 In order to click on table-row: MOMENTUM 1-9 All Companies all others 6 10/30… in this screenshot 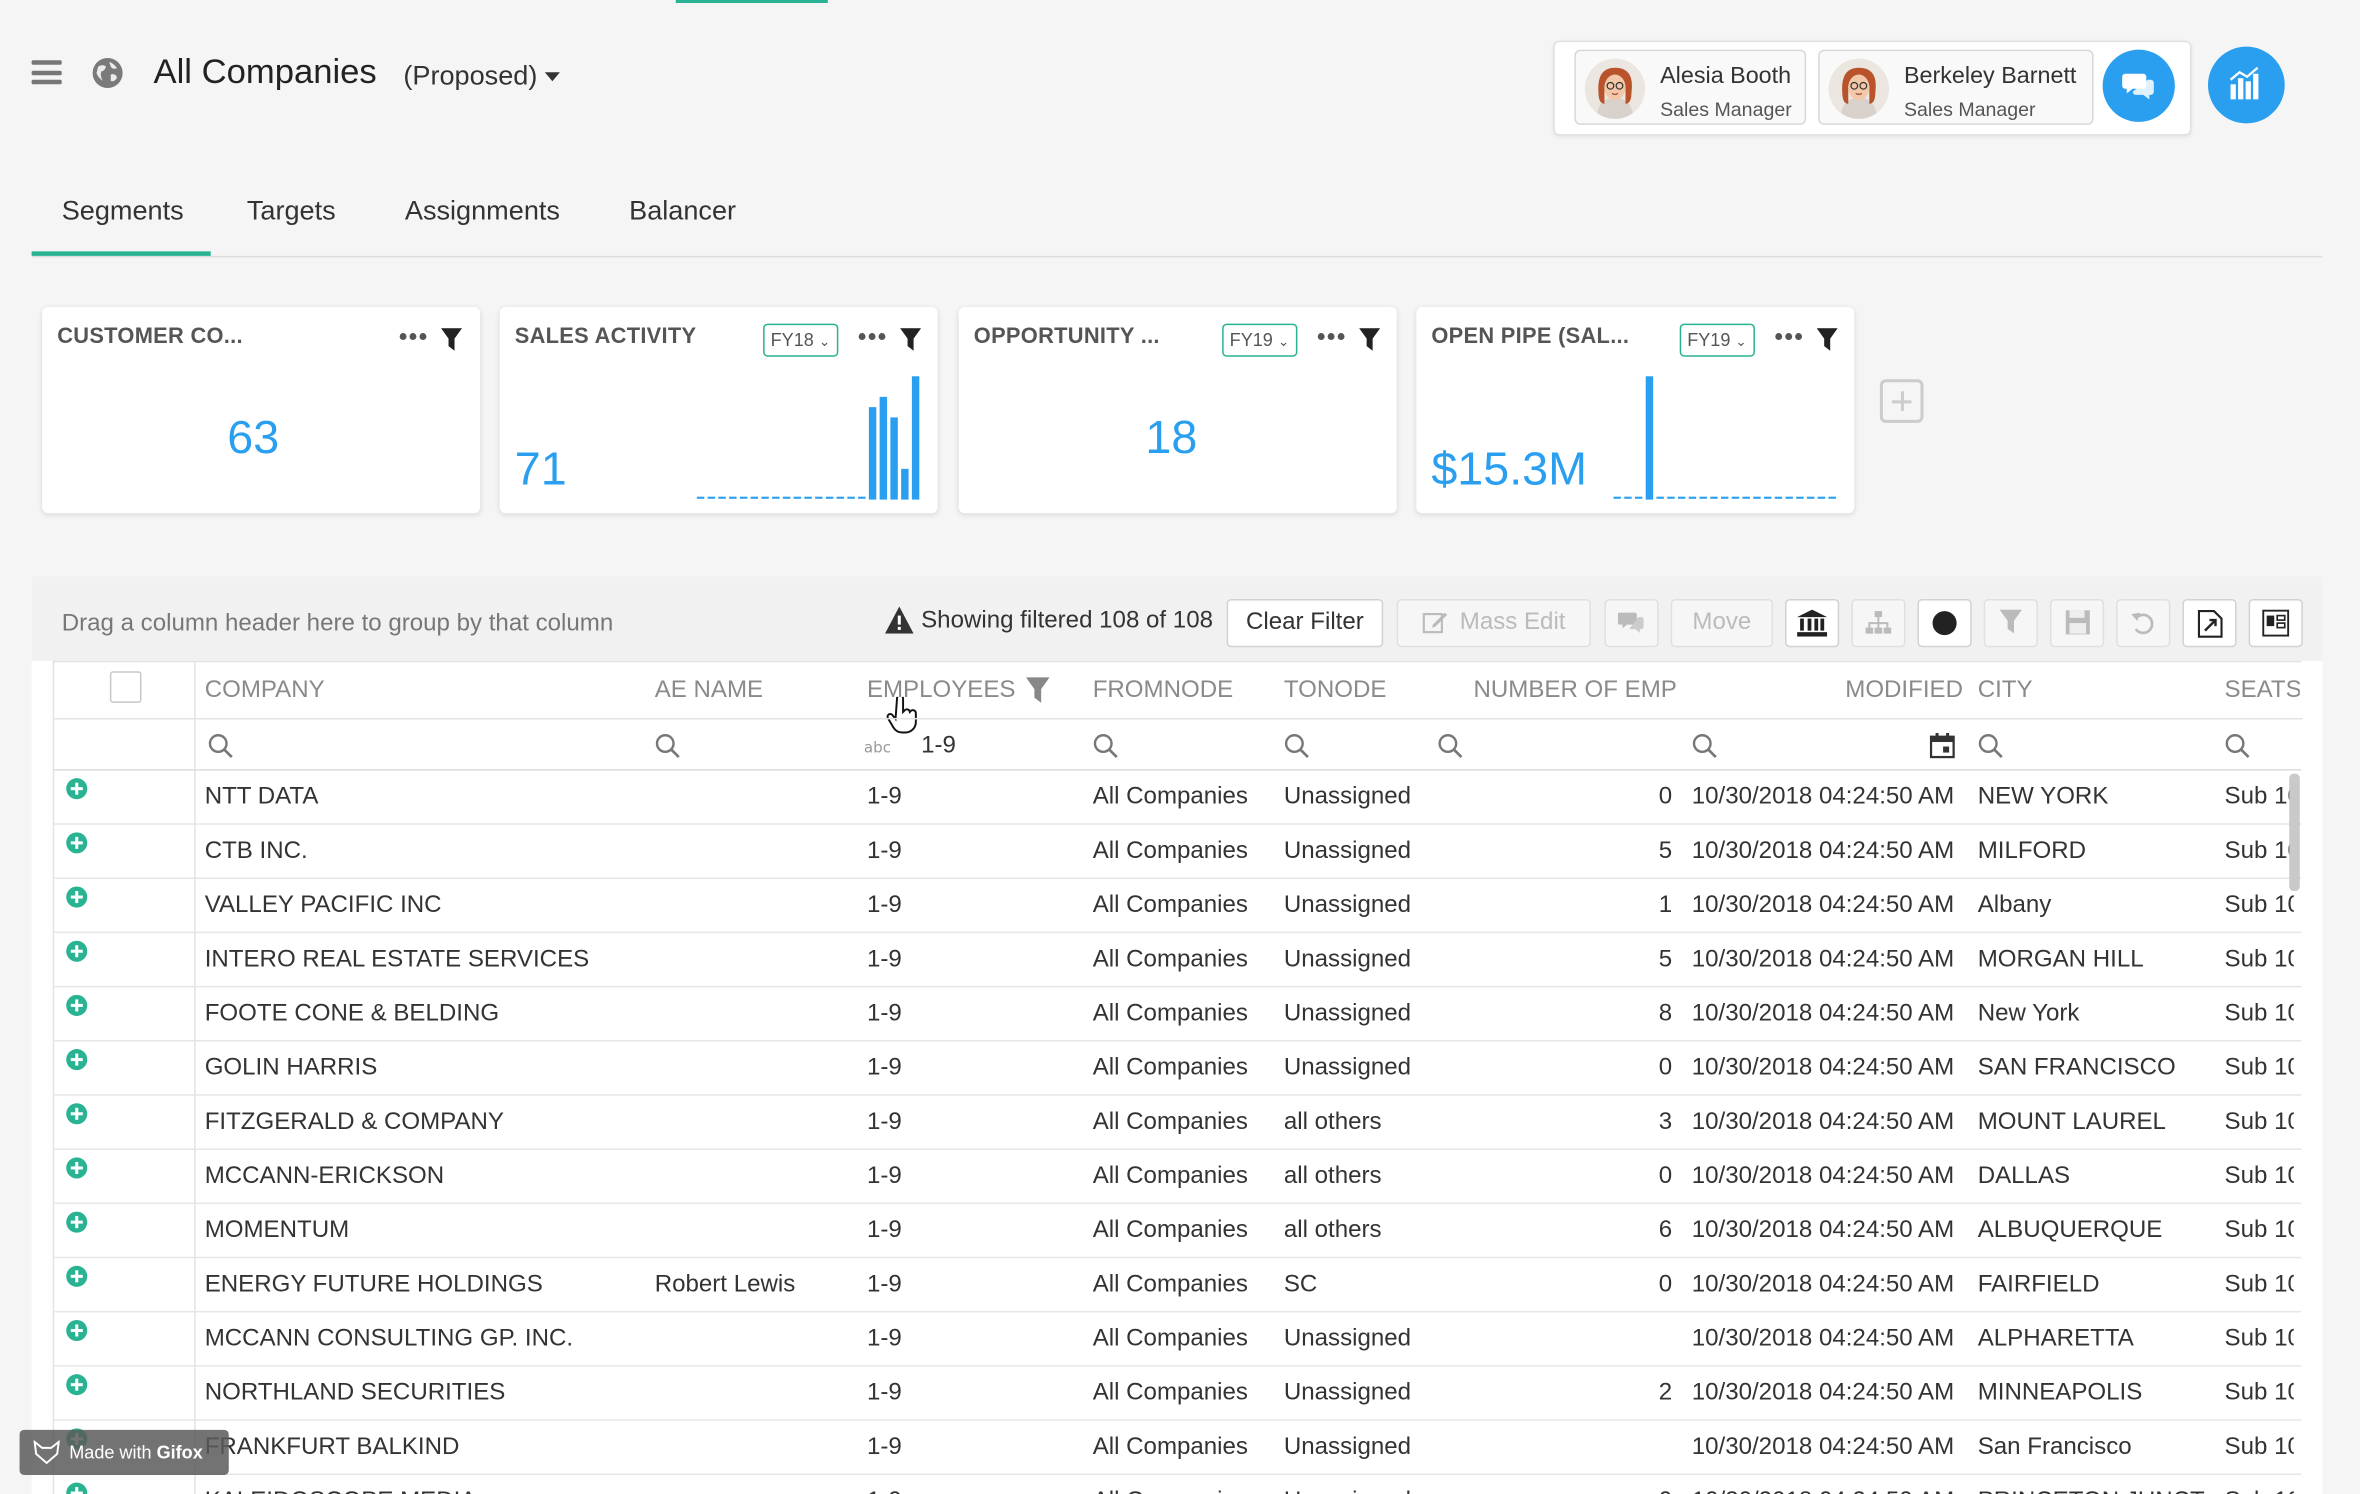, I will do `click(1178, 1231)`.